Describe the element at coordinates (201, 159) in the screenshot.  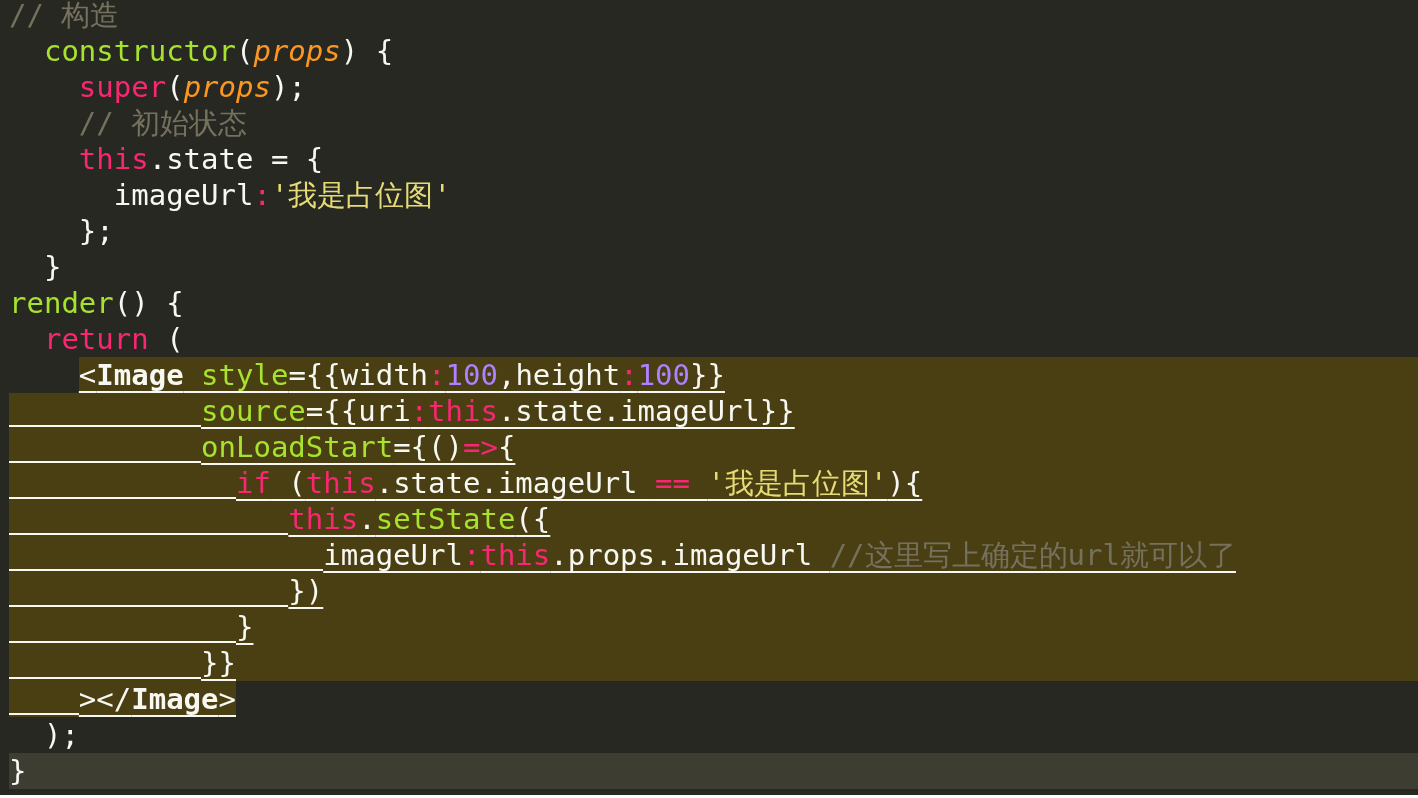
I see `code-line: this.state = {` at that location.